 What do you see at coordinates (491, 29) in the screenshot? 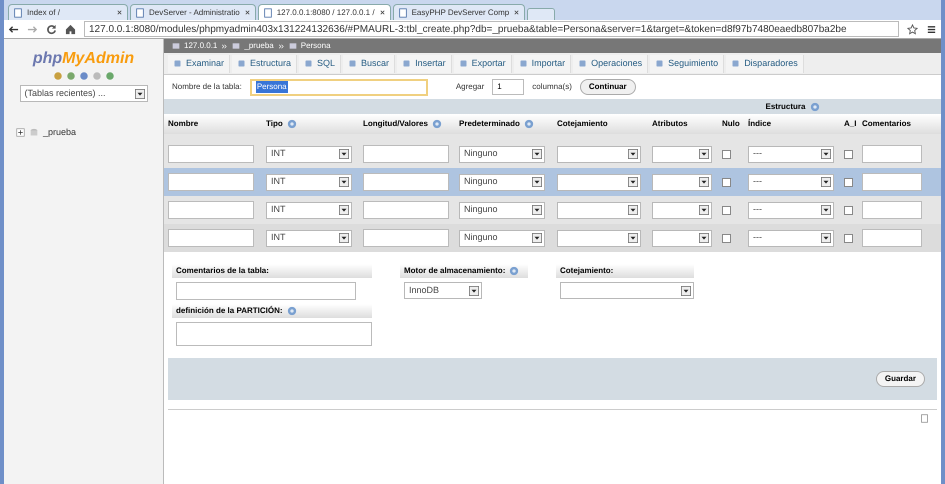
I see `address-bar: 127.0.0.1:8080/modules/phpmyadmin403x131224132636/#PMAURL-3:tbl_create.php?db=_prueba&table=Persona&server=1&target=&token=d8f97b7480eaedb807ba2be` at bounding box center [491, 29].